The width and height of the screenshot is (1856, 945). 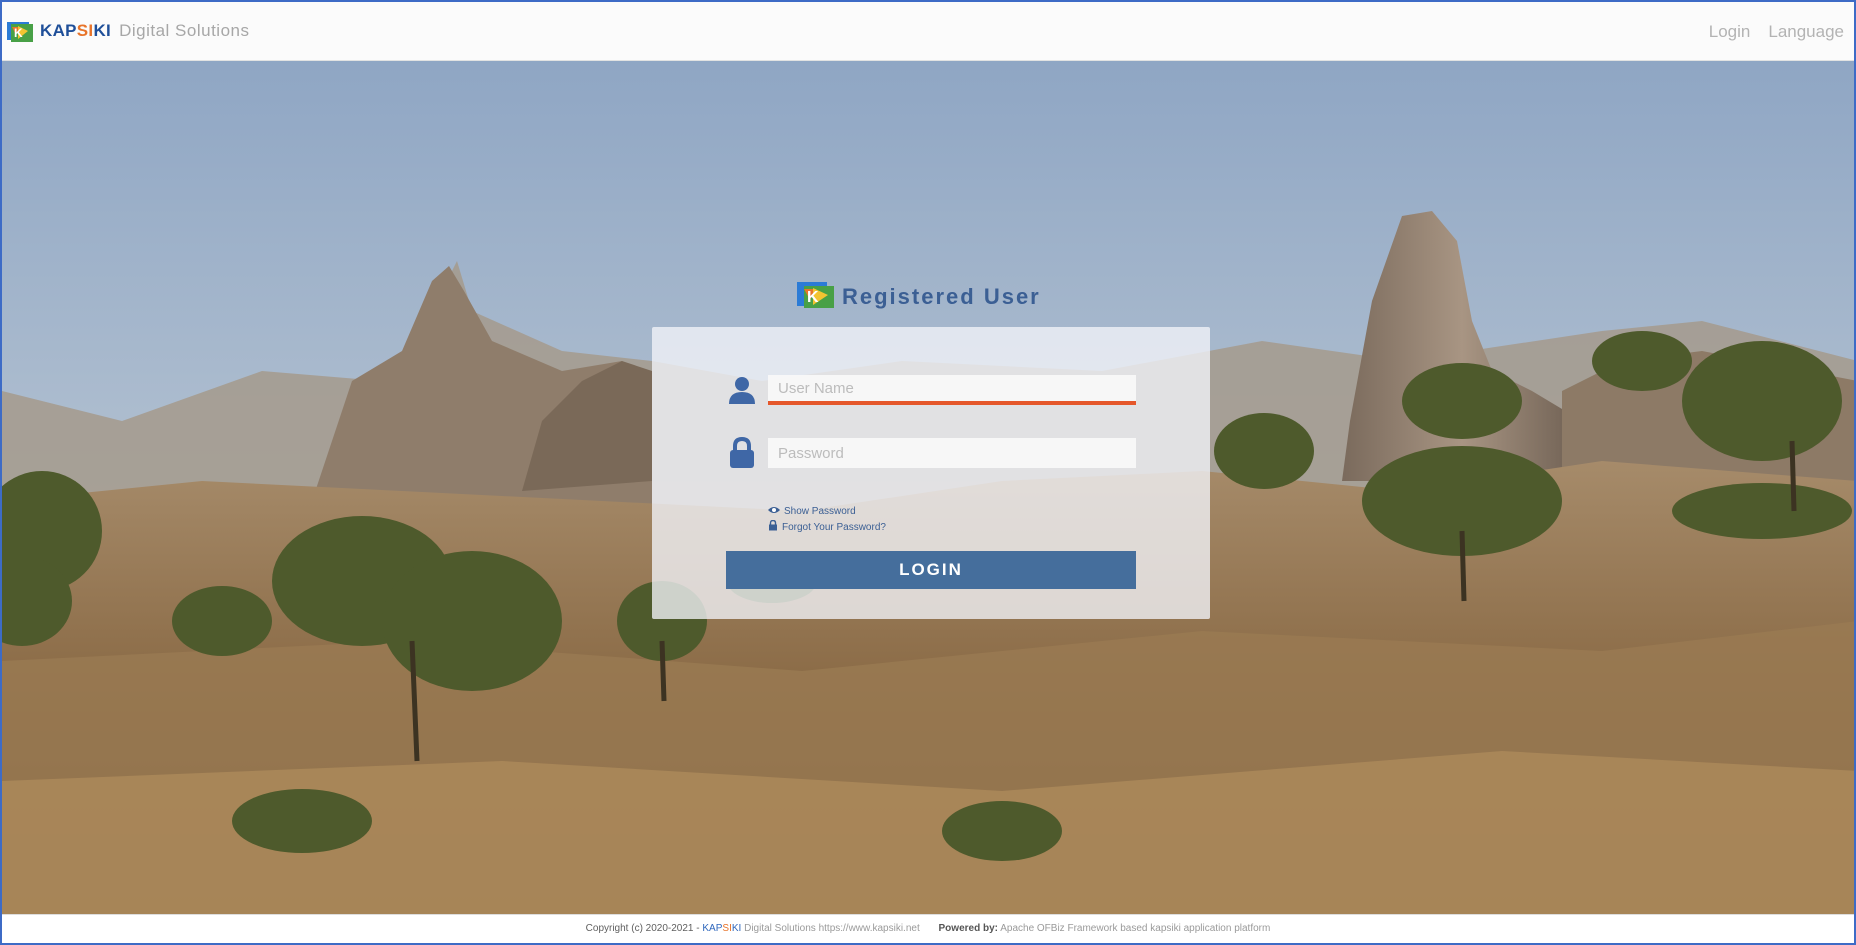 What do you see at coordinates (834, 527) in the screenshot?
I see `forgot-password-label: Forgot Your Password?` at bounding box center [834, 527].